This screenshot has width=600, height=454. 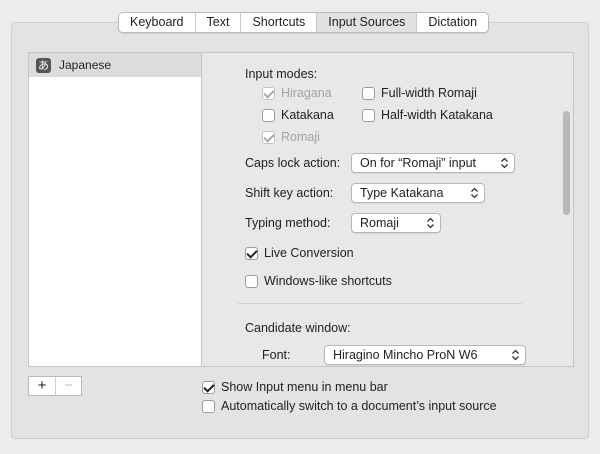 I want to click on remove-source-button: −, so click(x=67, y=386).